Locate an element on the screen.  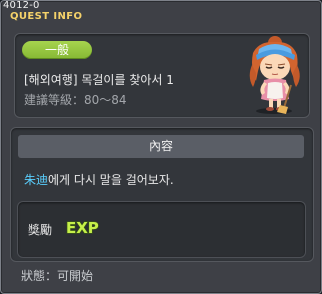
quest-name: [해외여행] 목걸이를 찾아서 1 is located at coordinates (99, 80).